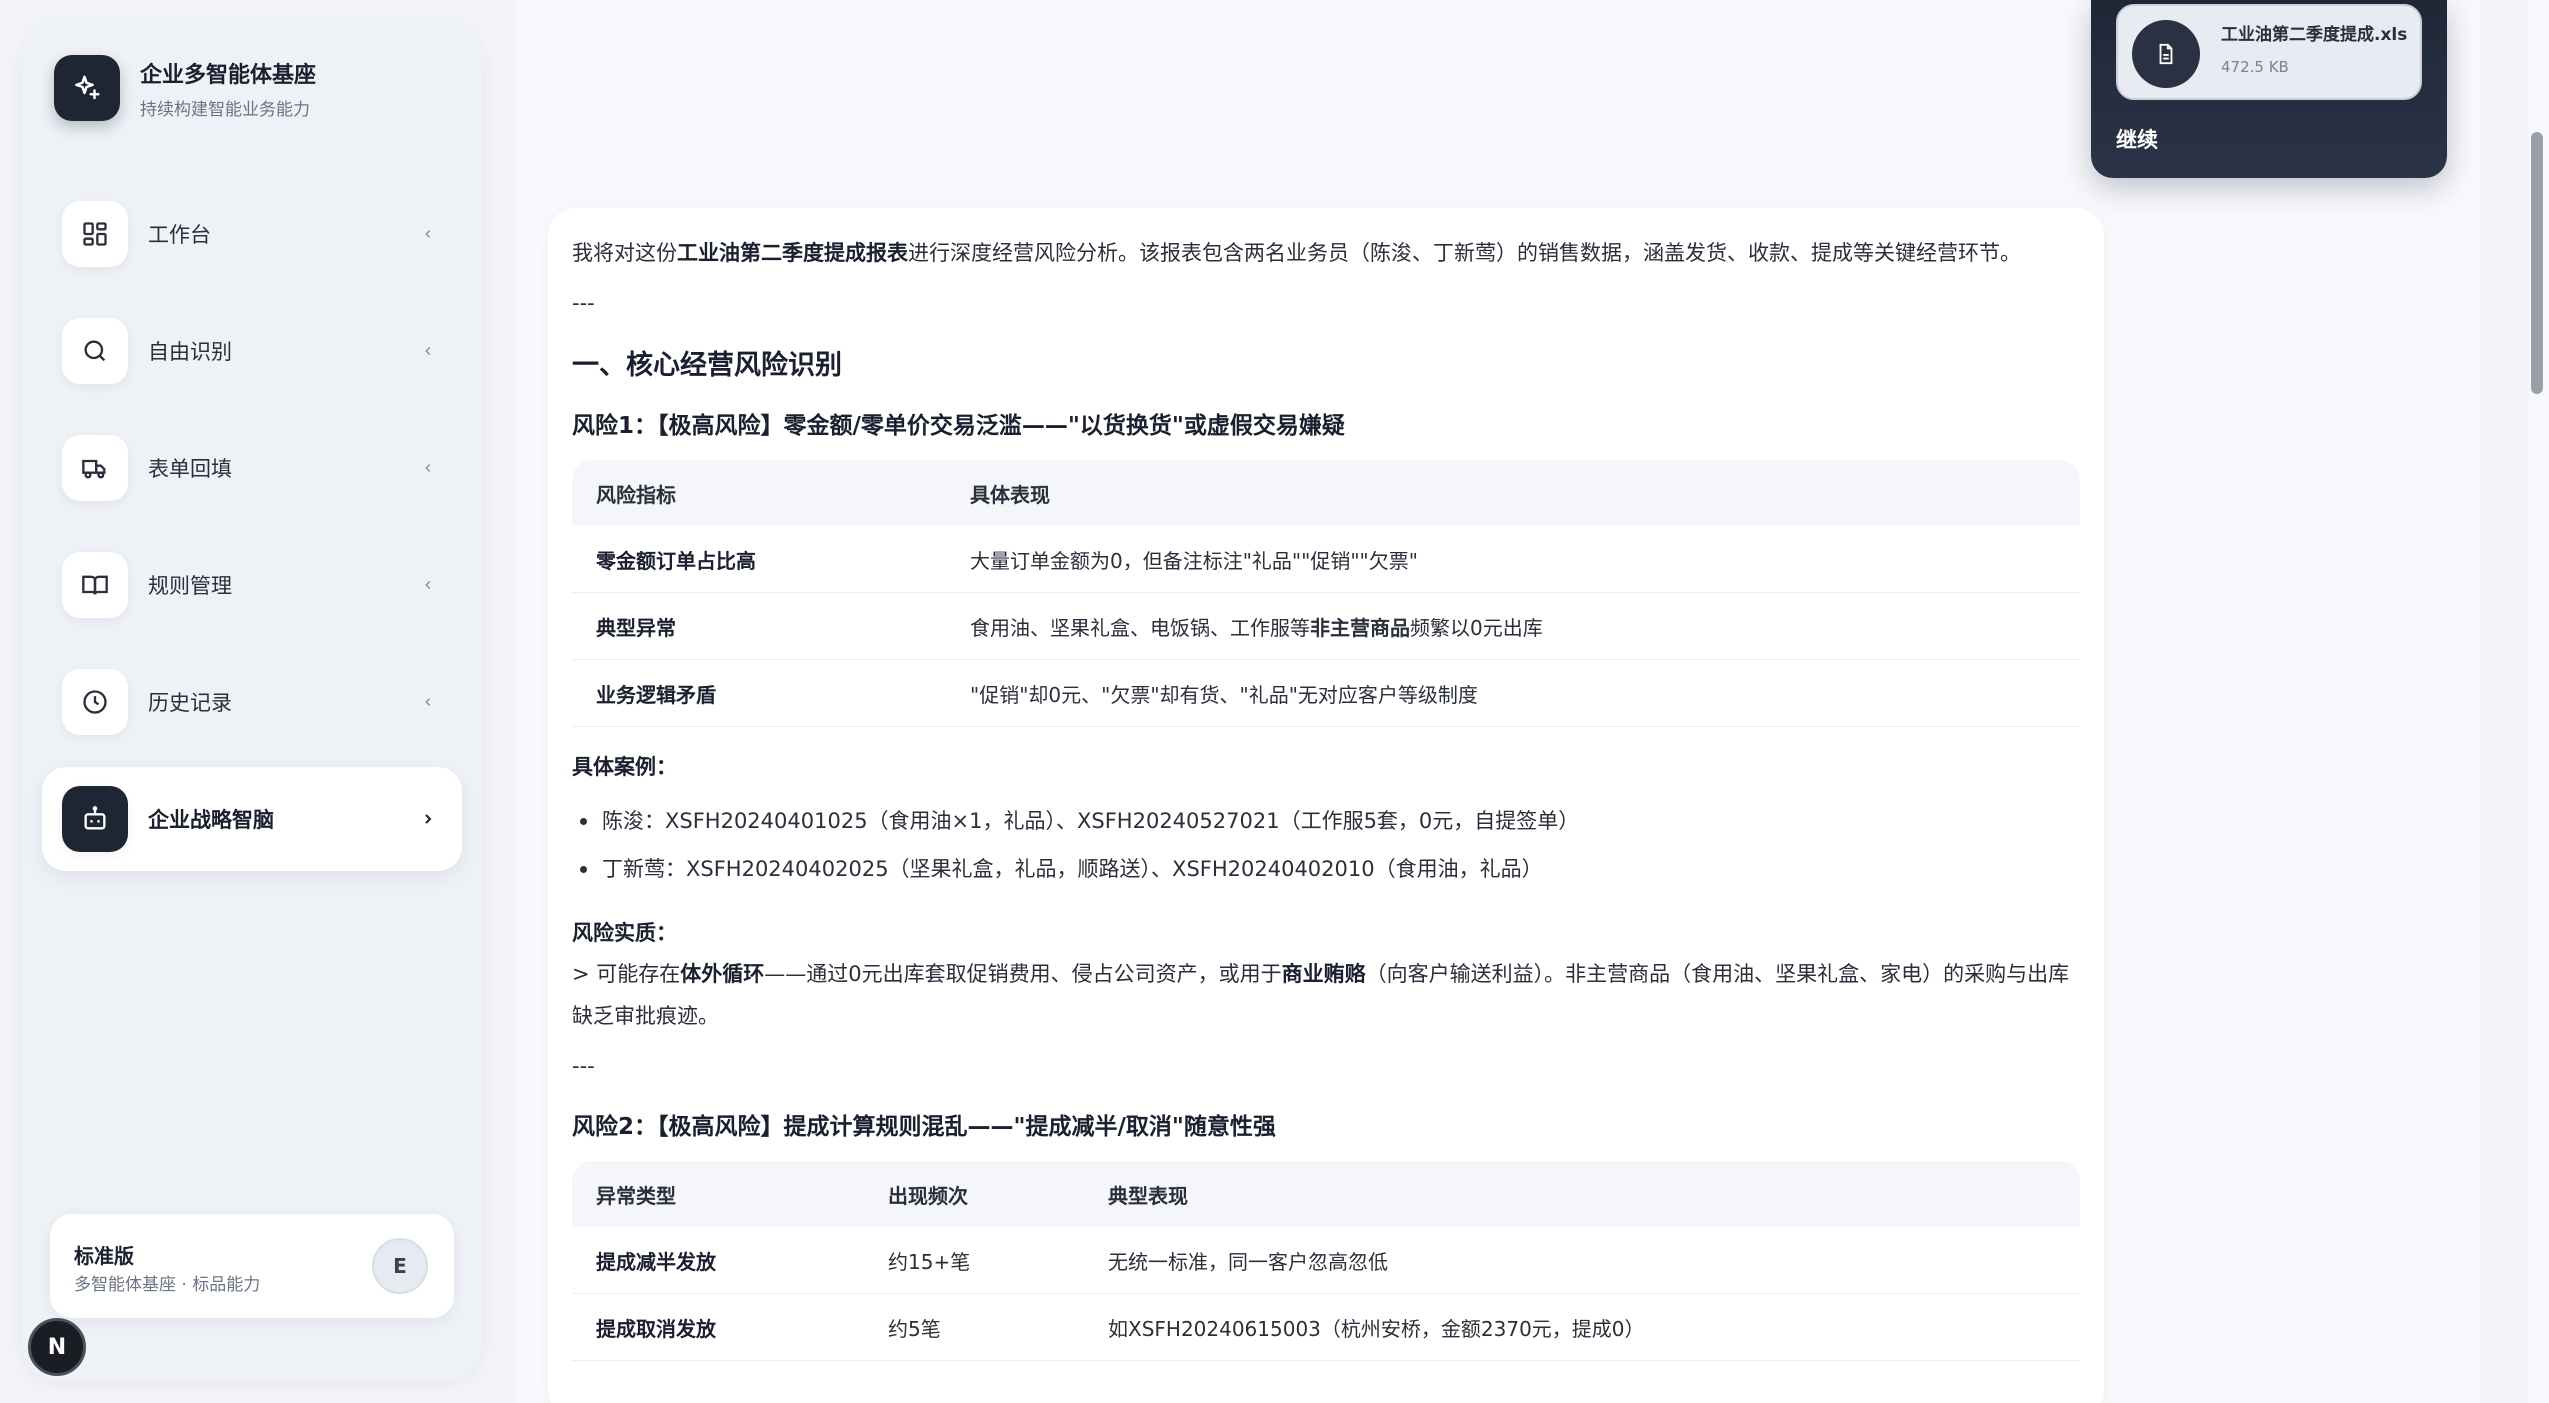 The image size is (2549, 1403). Describe the element at coordinates (1513, 559) in the screenshot. I see `table-cell: 大量订单金额为0，但备注标注"礼品""促销""欠票"` at that location.